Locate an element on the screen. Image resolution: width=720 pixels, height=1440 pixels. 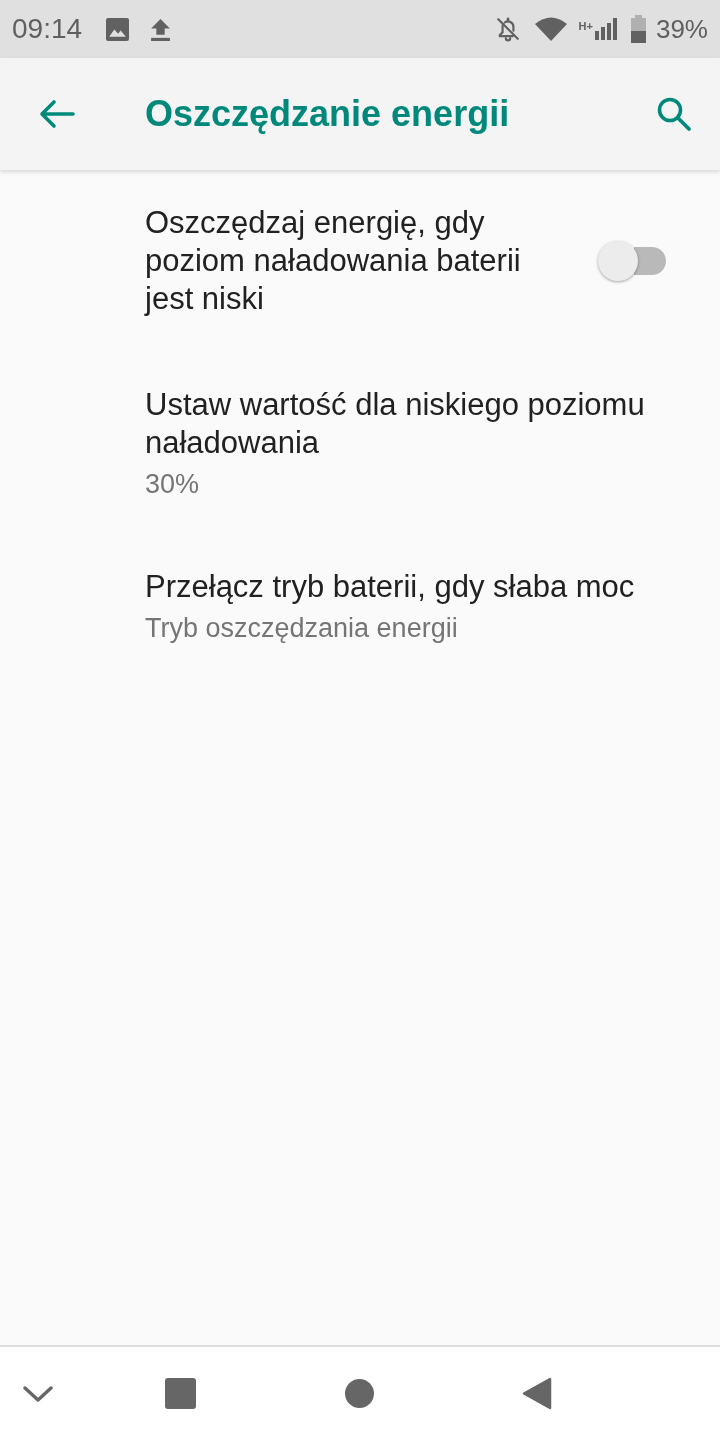
battery-percent: 39% is located at coordinates (681, 29).